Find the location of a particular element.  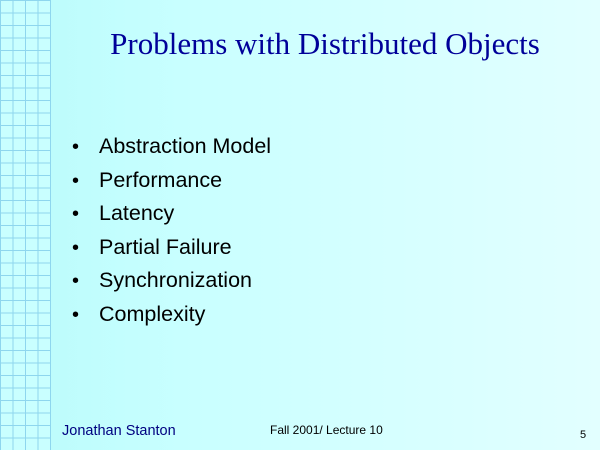

page-number: 5 is located at coordinates (583, 435).